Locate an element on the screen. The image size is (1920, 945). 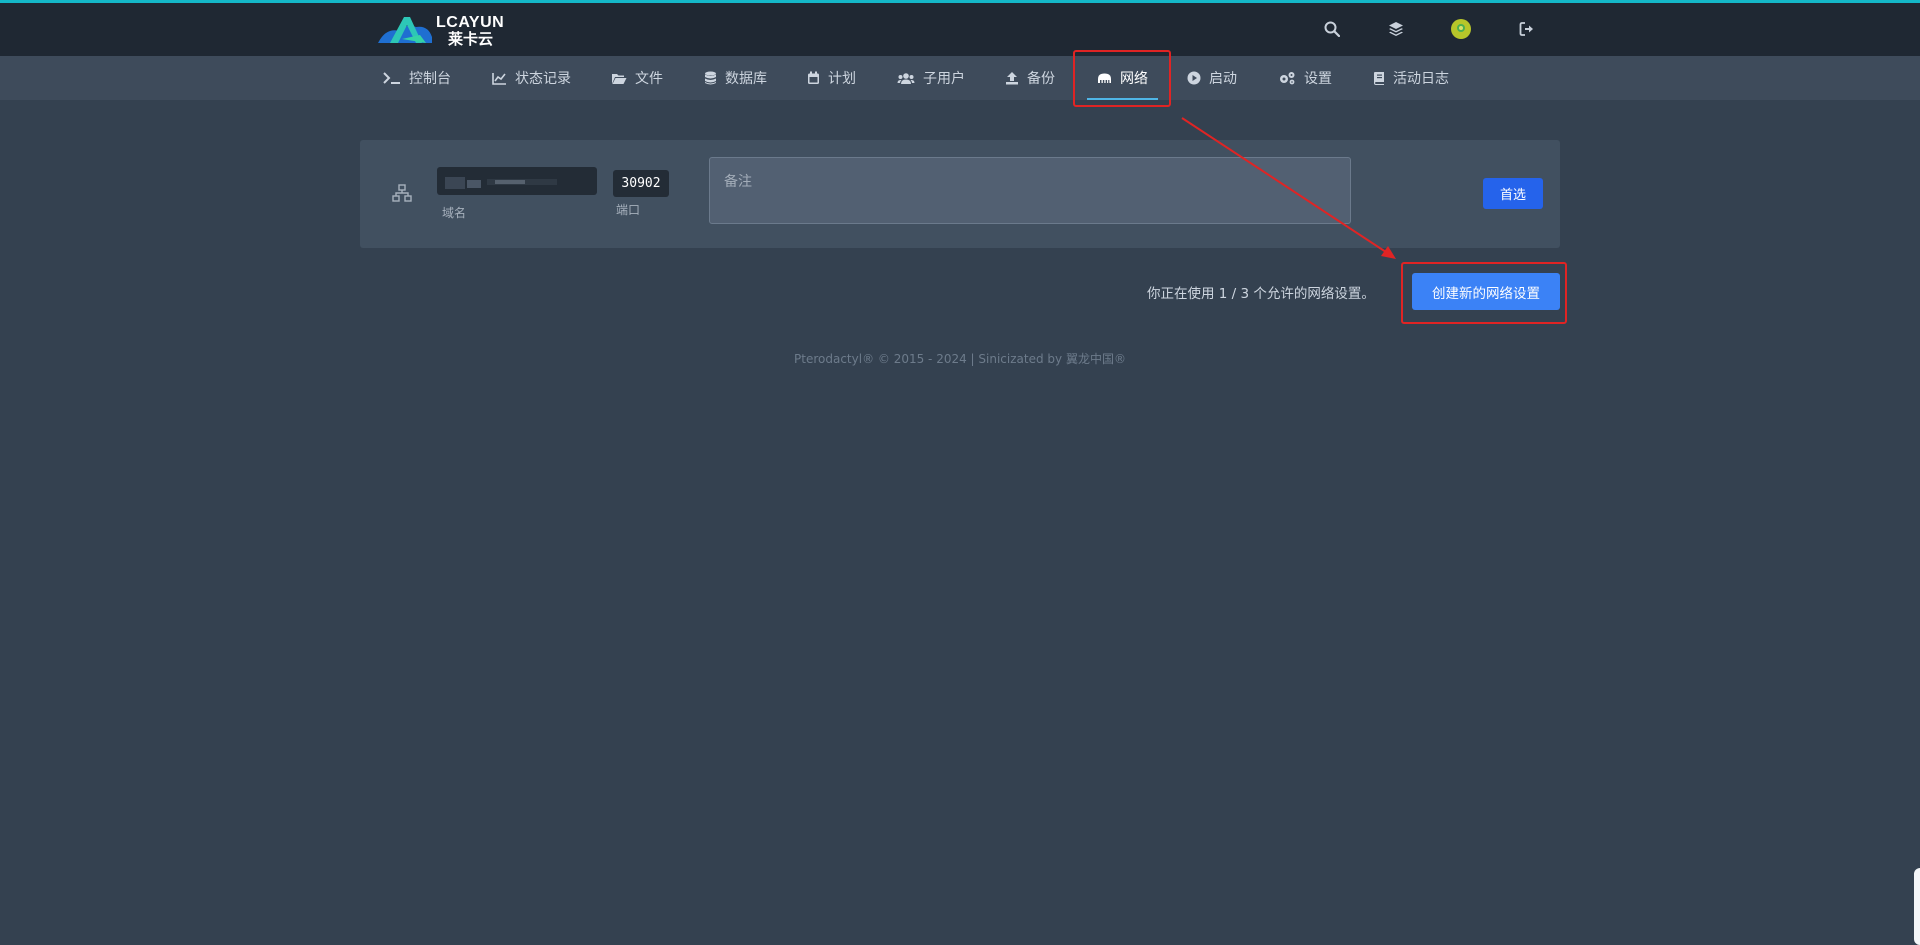
nav-item-files: 文件 is located at coordinates (637, 78).